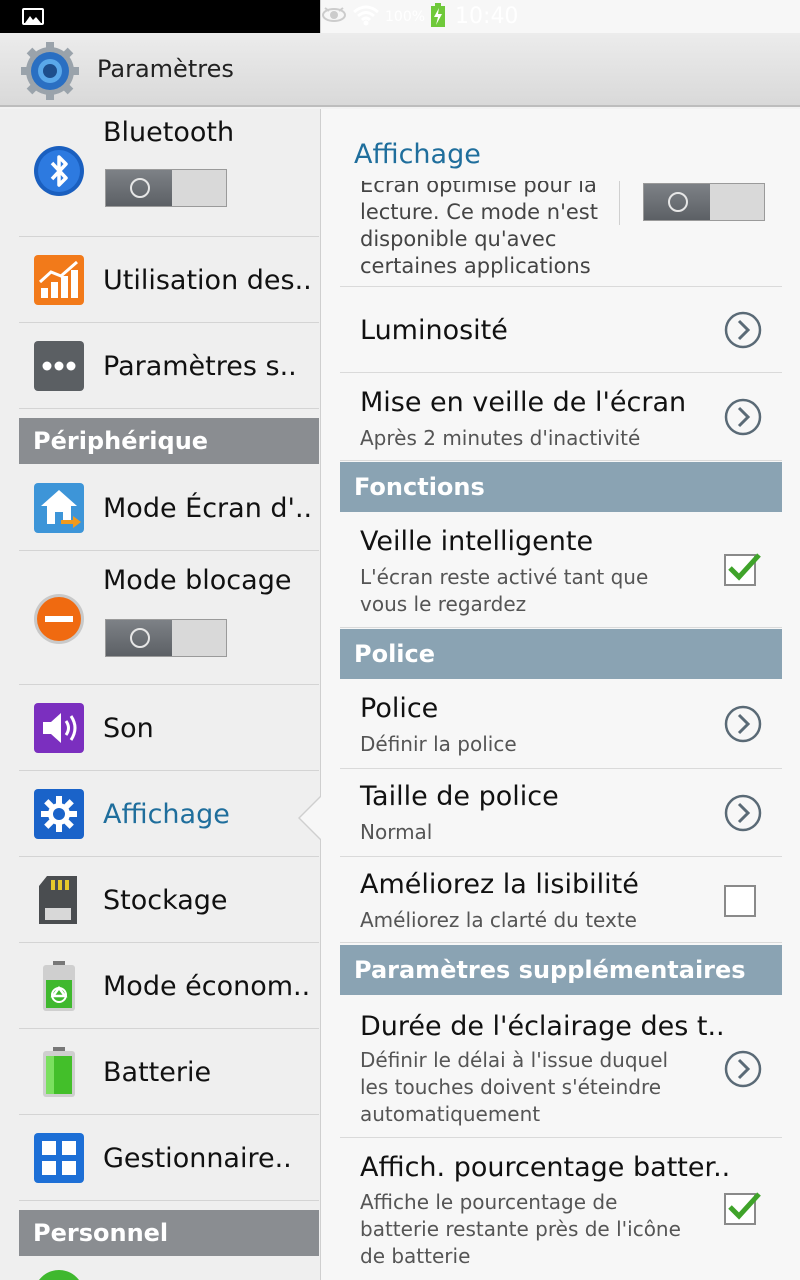 The image size is (800, 1280). Describe the element at coordinates (523, 402) in the screenshot. I see `row-title: Mise en veille de l'écran` at that location.